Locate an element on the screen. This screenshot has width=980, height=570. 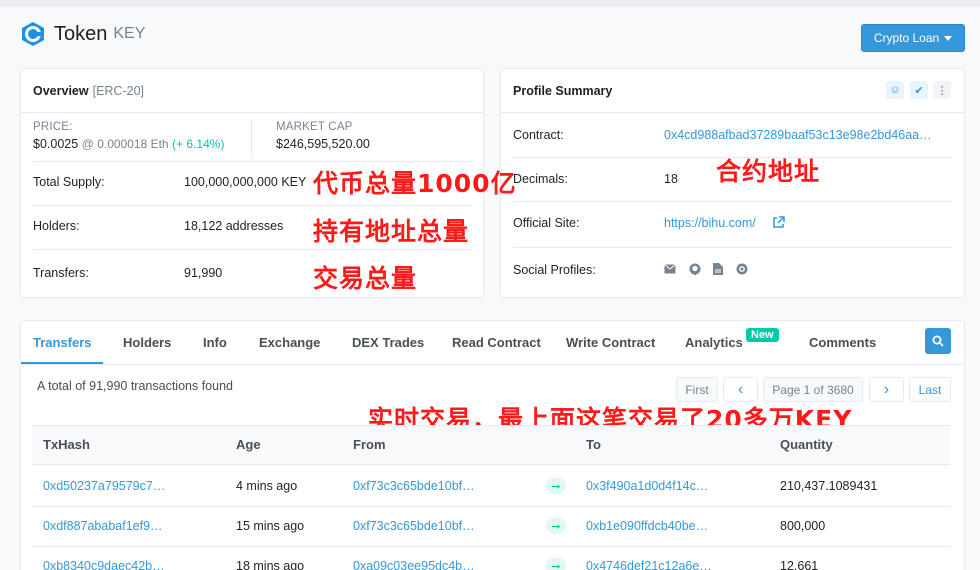
social-profiles-label: Social Profiles: is located at coordinates (554, 270).